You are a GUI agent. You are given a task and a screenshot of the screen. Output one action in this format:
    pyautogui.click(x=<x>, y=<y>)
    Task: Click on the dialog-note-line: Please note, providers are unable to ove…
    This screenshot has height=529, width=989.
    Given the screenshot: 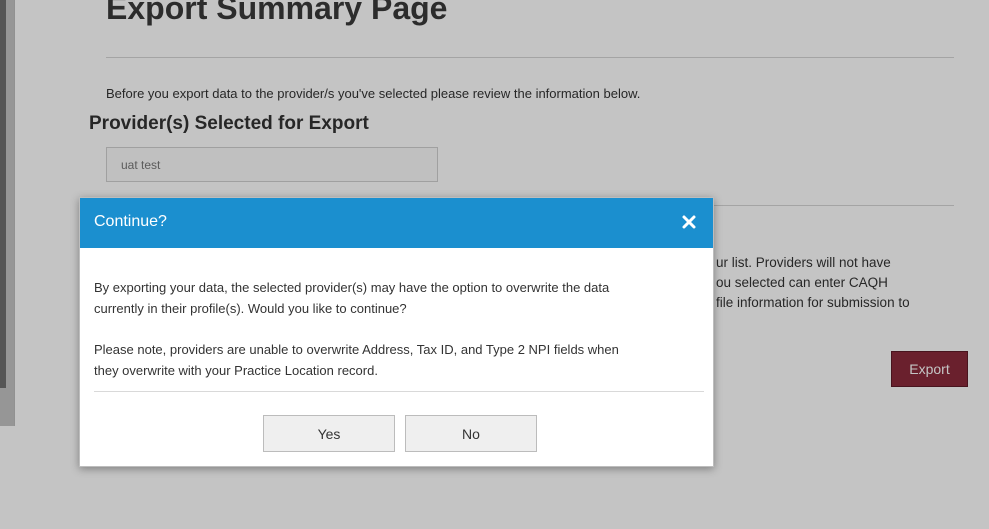 What is the action you would take?
    pyautogui.click(x=356, y=349)
    